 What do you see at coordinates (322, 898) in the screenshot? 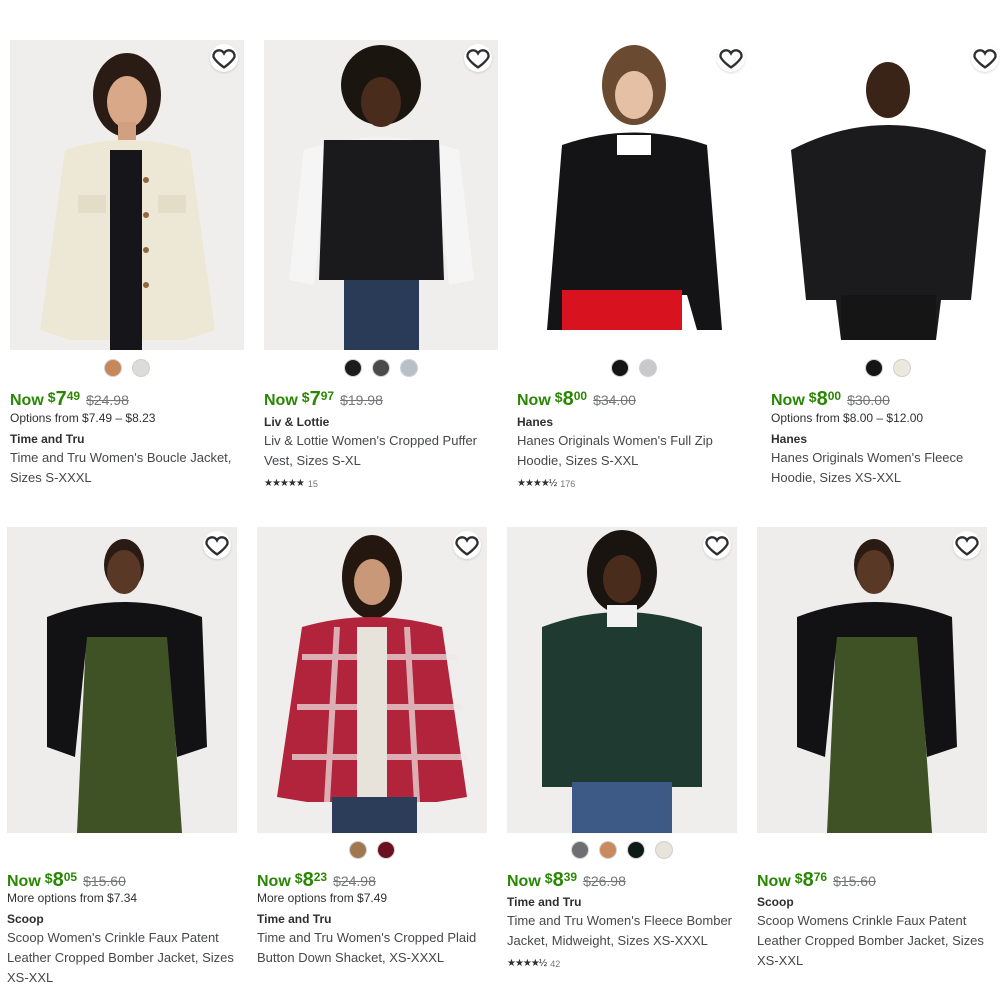
I see `price-options: More options from $7.49` at bounding box center [322, 898].